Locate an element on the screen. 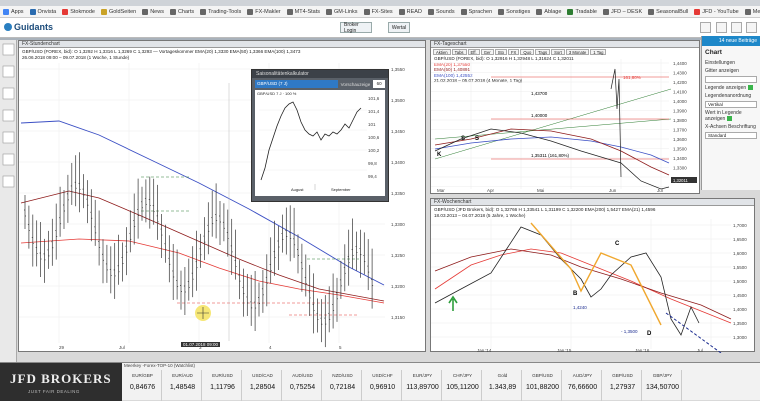  bookmark-item: Stokmode is located at coordinates (78, 11).